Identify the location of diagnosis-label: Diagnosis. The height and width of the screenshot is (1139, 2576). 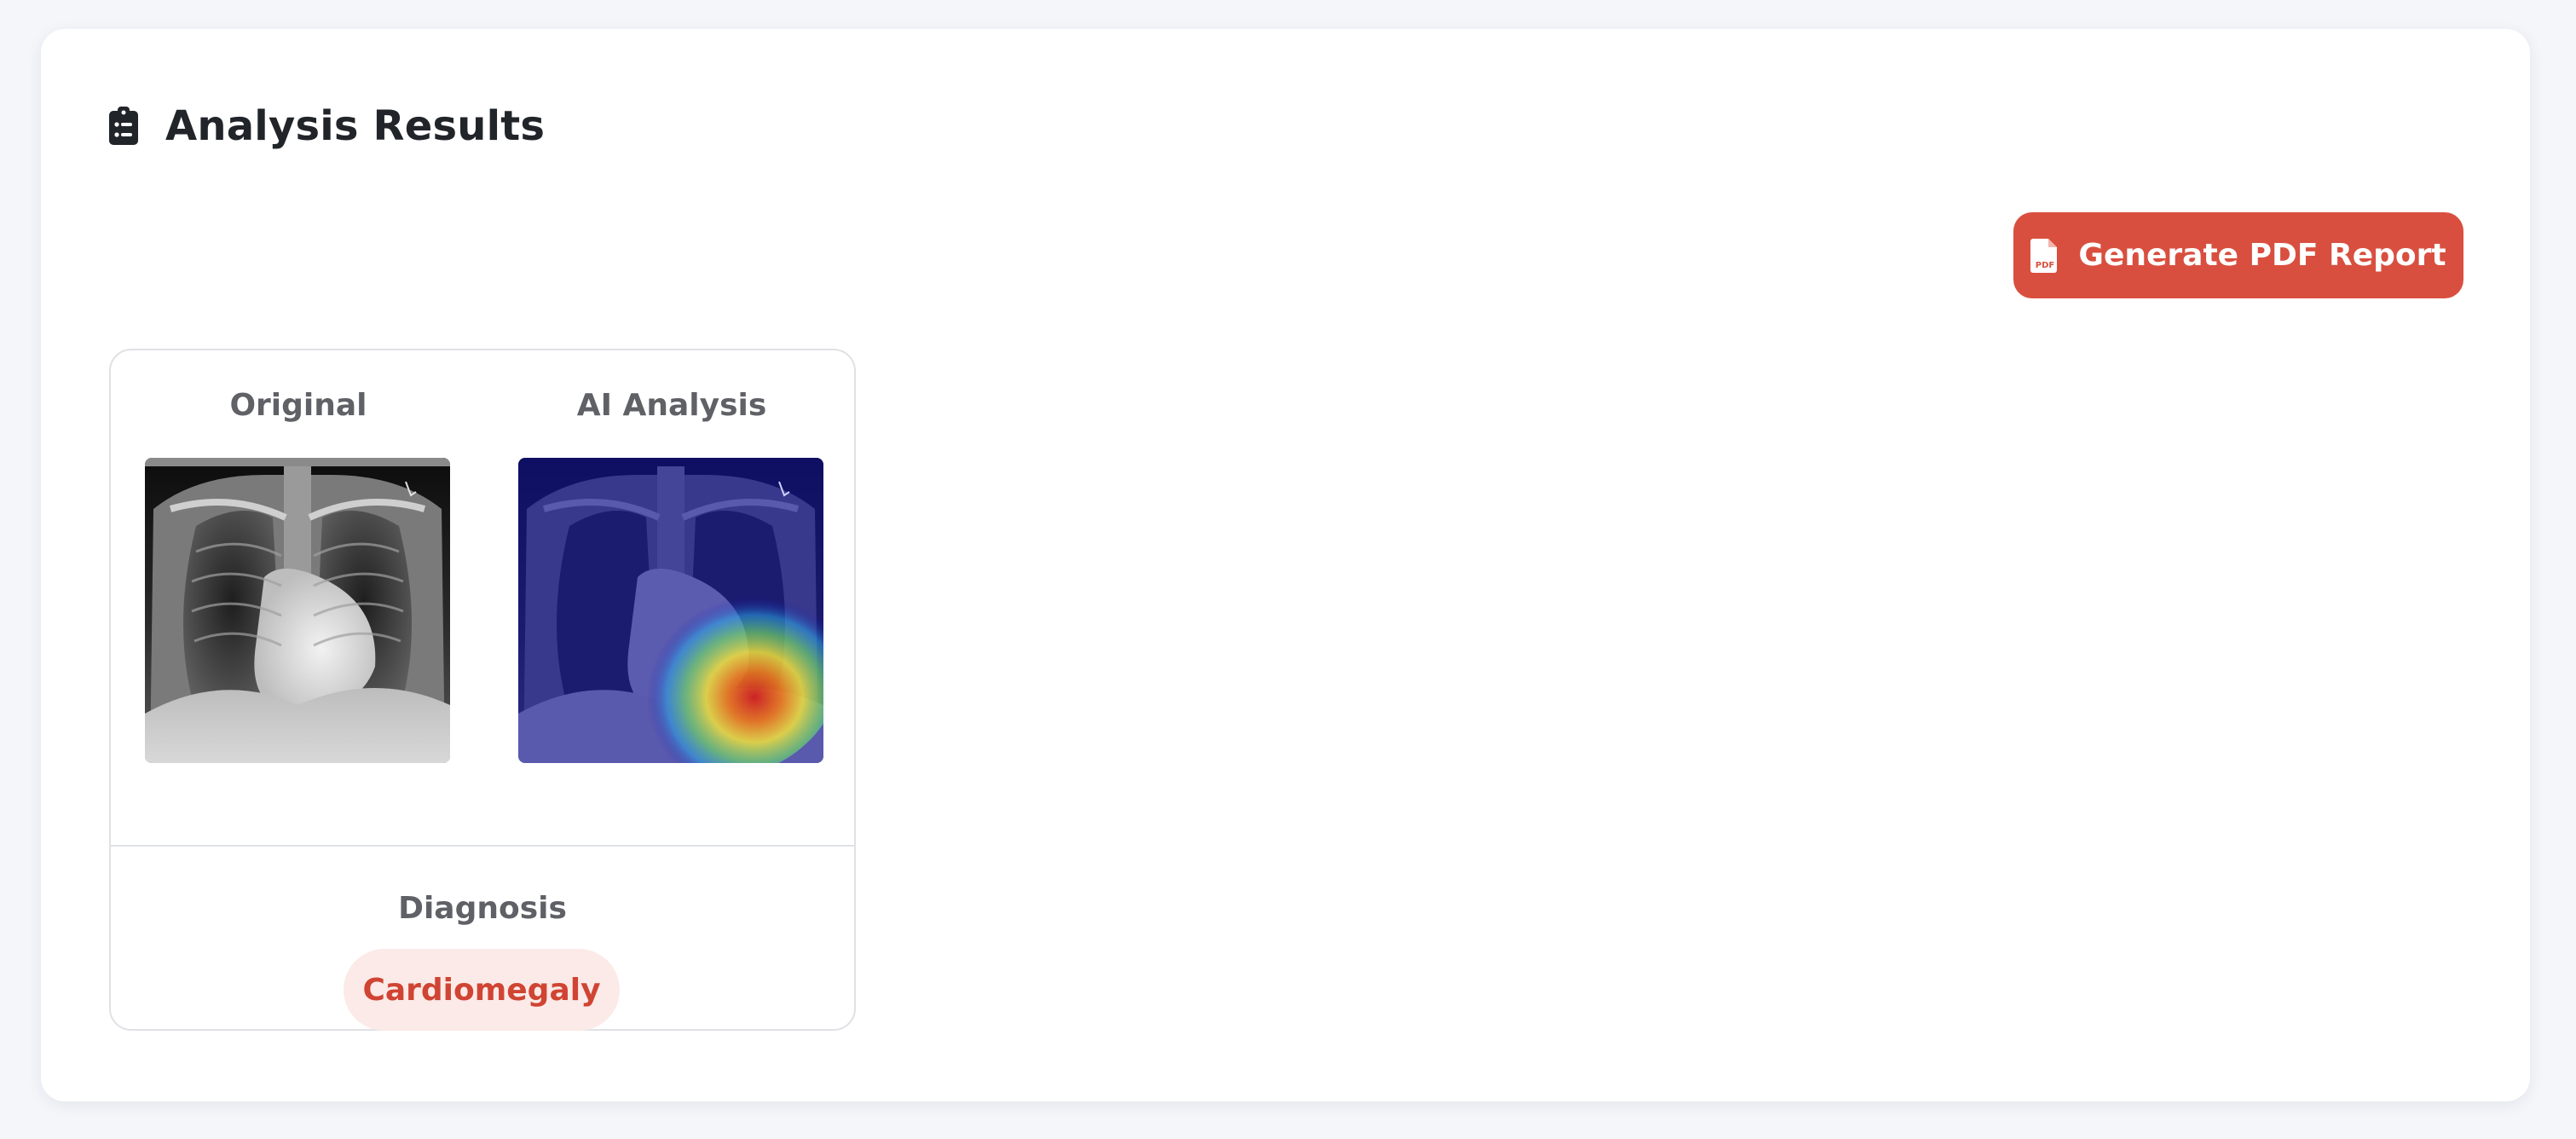
(482, 909).